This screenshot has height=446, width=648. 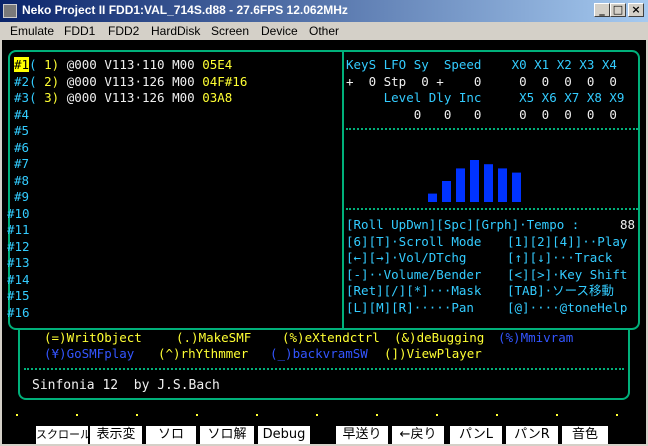 I want to click on cmd-backvram-sw: (_)backvramSW, so click(x=319, y=354).